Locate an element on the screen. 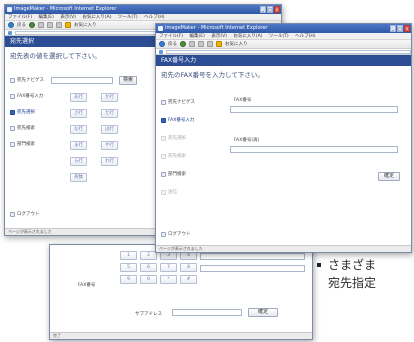 The height and width of the screenshot is (342, 414). side-menu: 宛先ナビゲス FAX番号入力 宛先選択 宛先検索 部門検索 is located at coordinates (27, 112).